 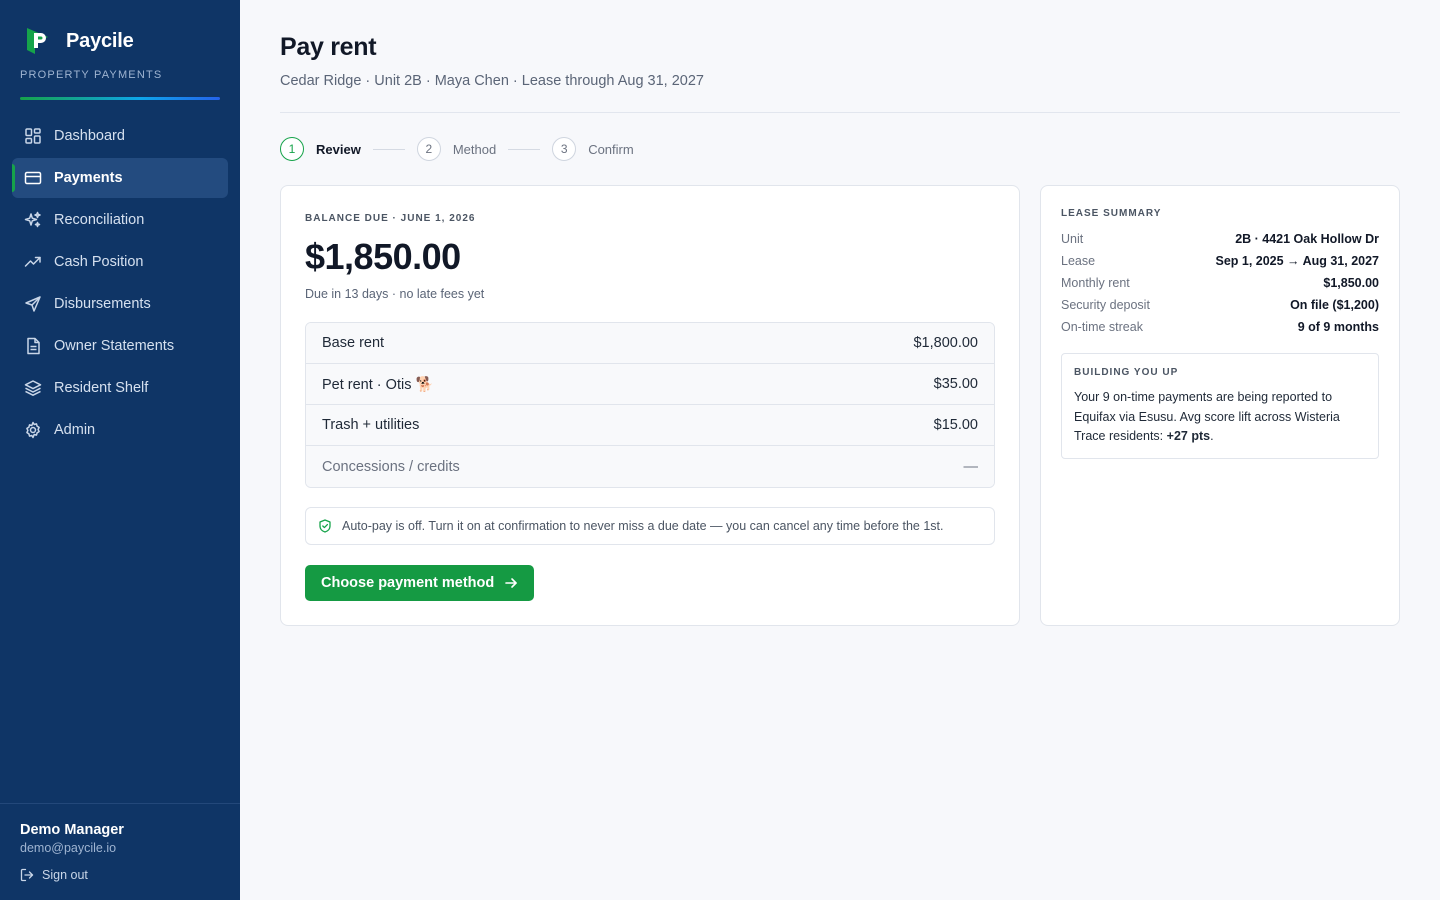 What do you see at coordinates (1334, 305) in the screenshot?
I see `summary-value: On file ($1,200)` at bounding box center [1334, 305].